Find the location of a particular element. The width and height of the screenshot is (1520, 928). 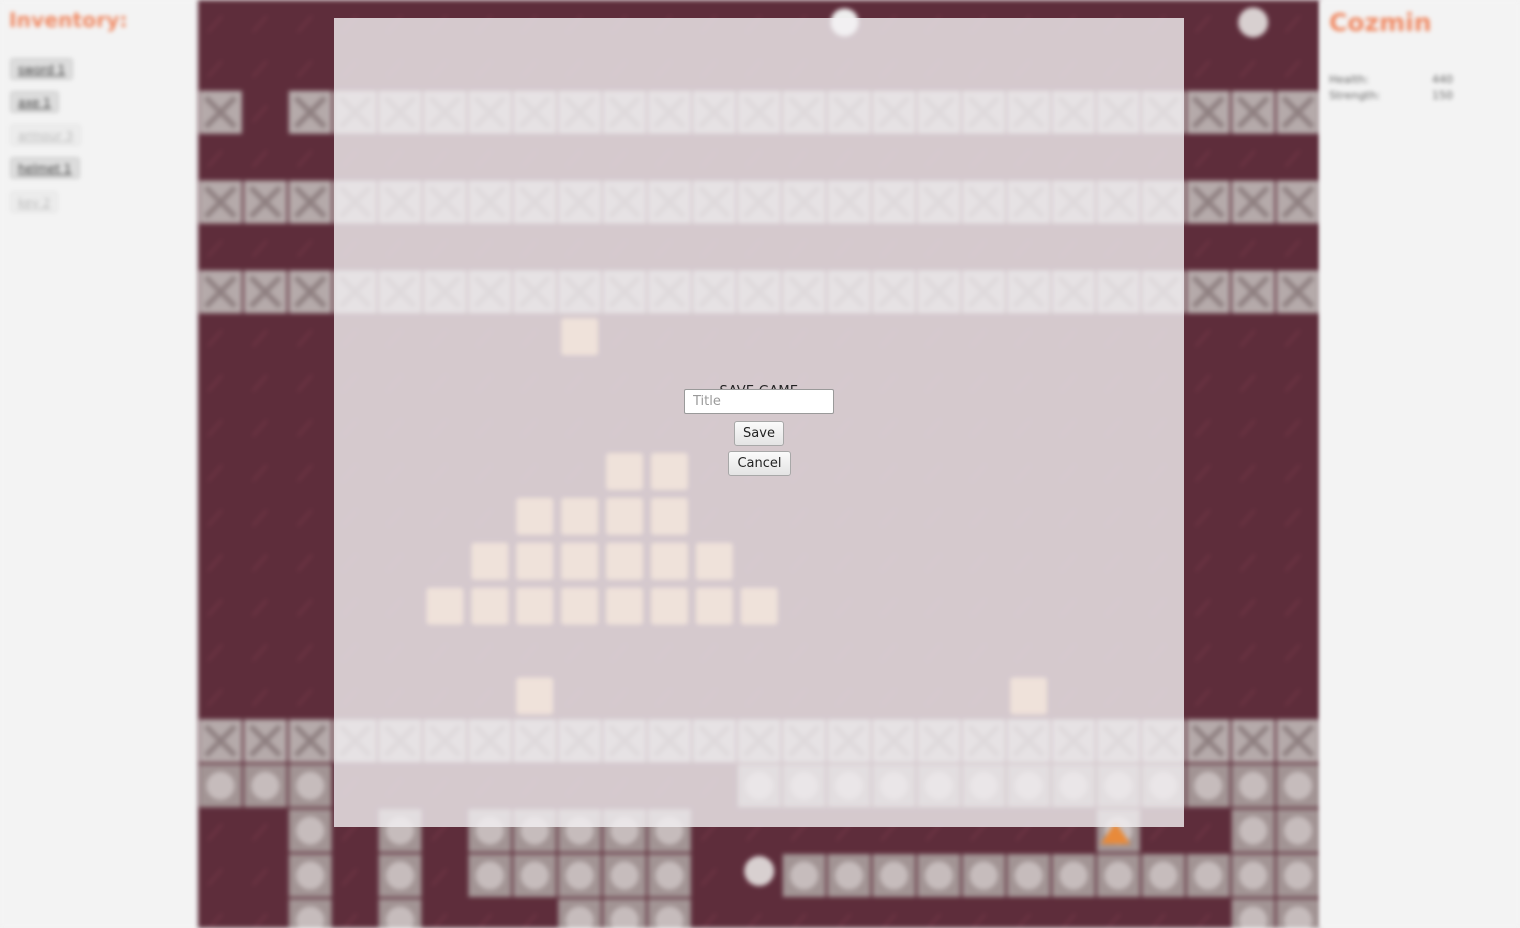

inventory-title: Inventory: is located at coordinates (68, 20).